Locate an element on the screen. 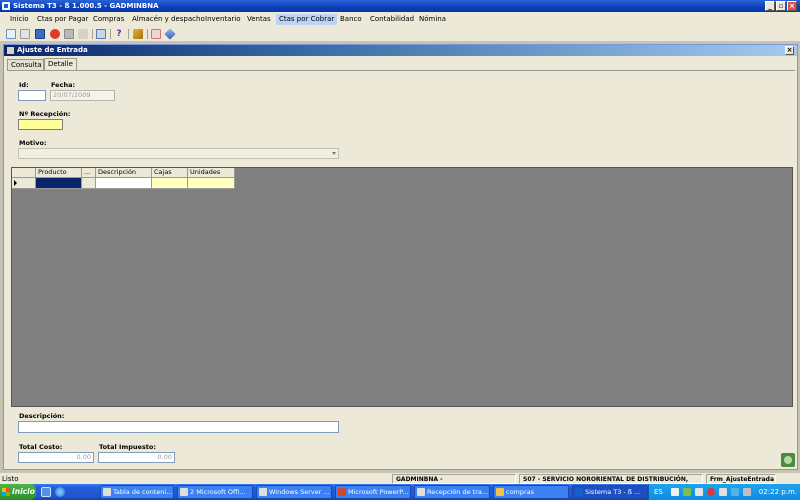 The height and width of the screenshot is (500, 800). row-pointer-icon is located at coordinates (15, 183).